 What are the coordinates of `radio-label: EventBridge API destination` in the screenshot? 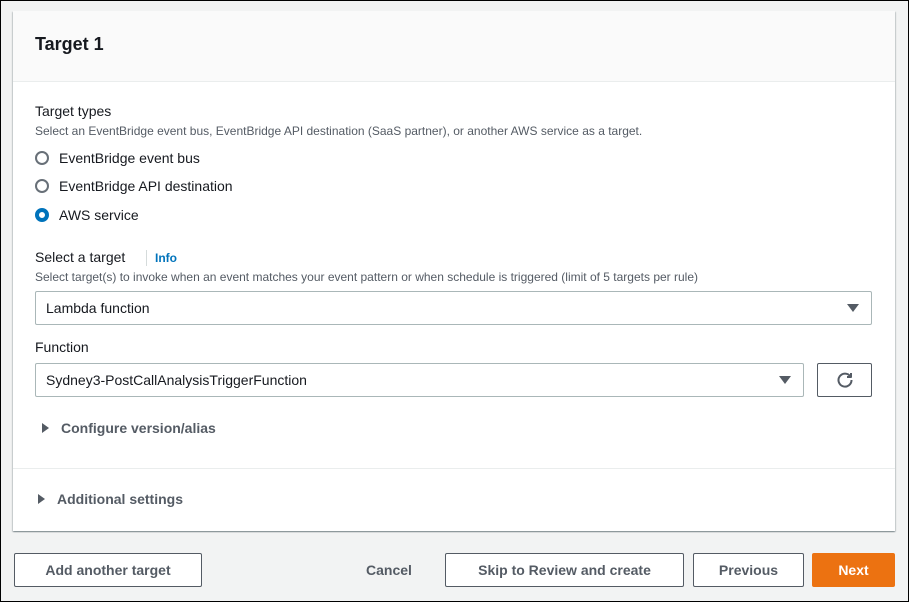 It's located at (146, 186).